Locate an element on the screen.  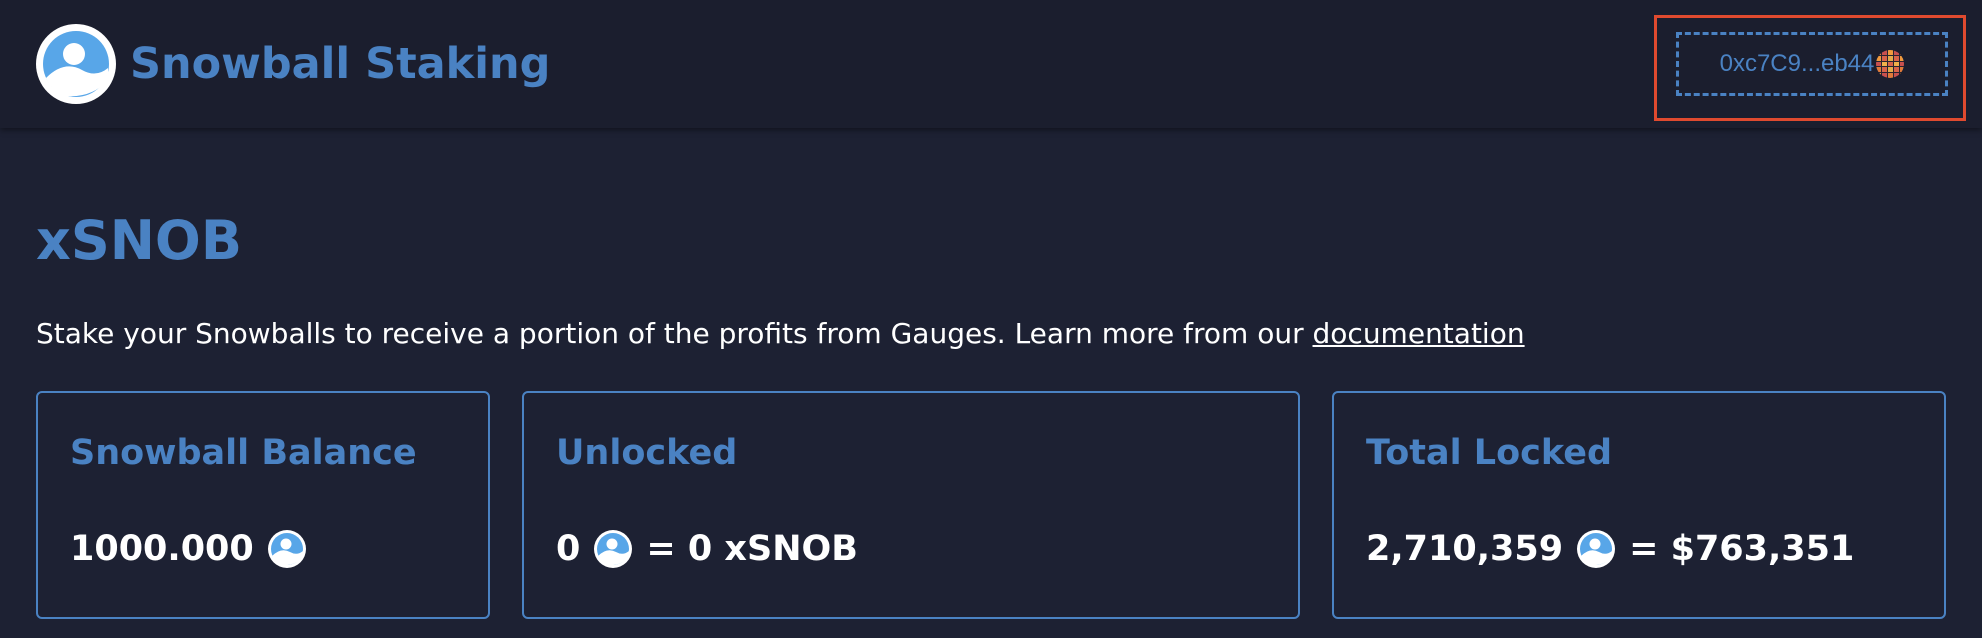
unlocked-amount: 0 is located at coordinates (568, 549).